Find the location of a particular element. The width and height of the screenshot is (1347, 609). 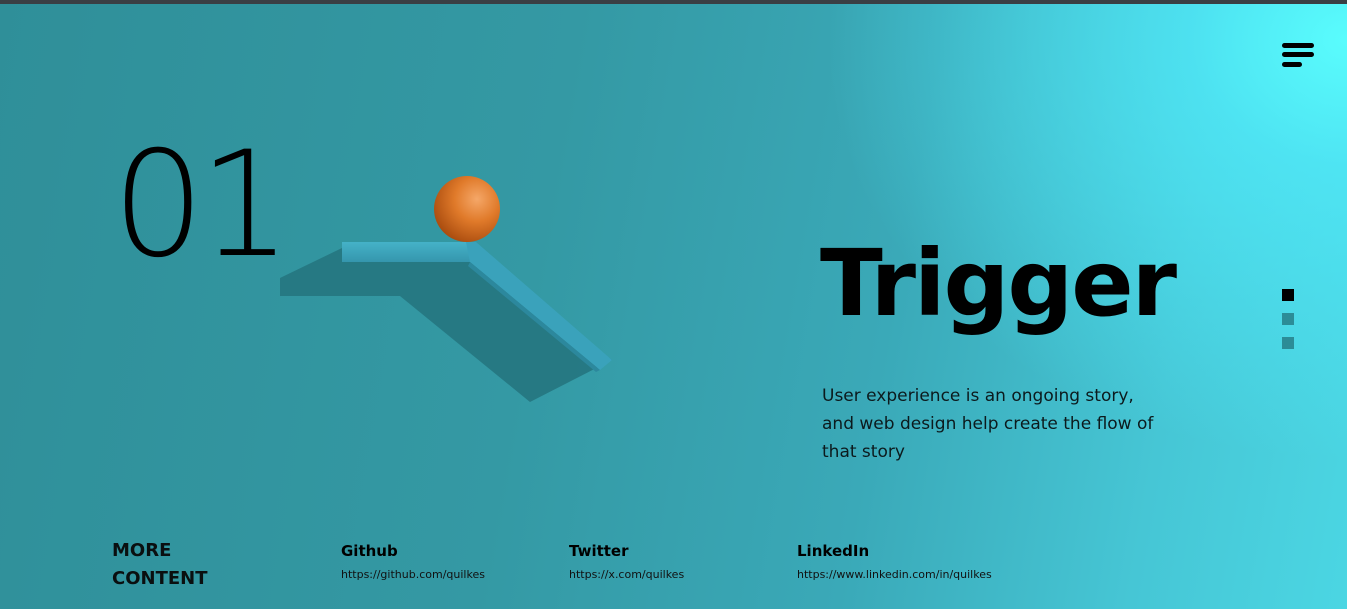

ball-ramp-illustration is located at coordinates (446, 289).